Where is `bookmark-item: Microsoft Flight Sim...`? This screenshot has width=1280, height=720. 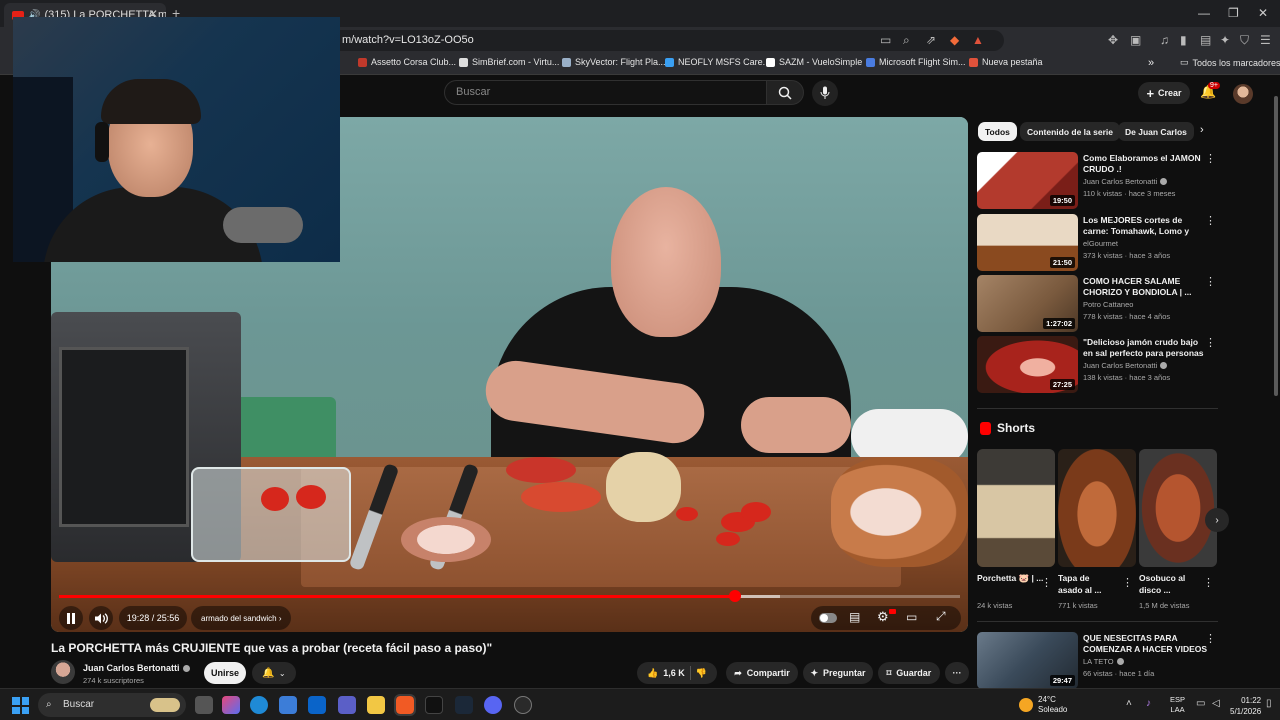 bookmark-item: Microsoft Flight Sim... is located at coordinates (916, 62).